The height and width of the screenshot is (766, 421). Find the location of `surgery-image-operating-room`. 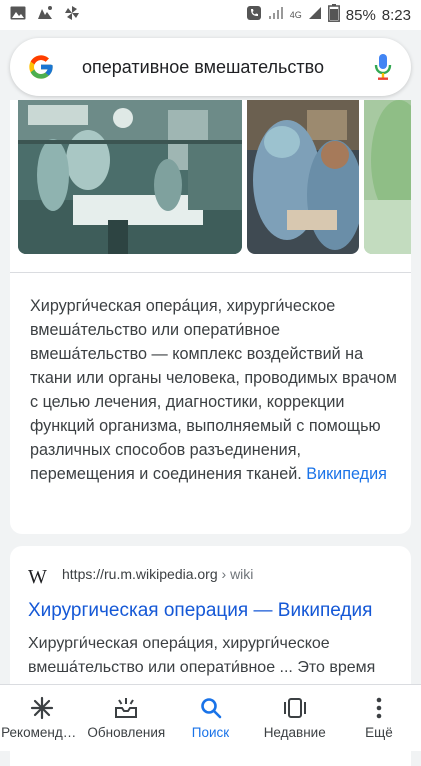

surgery-image-operating-room is located at coordinates (130, 177).